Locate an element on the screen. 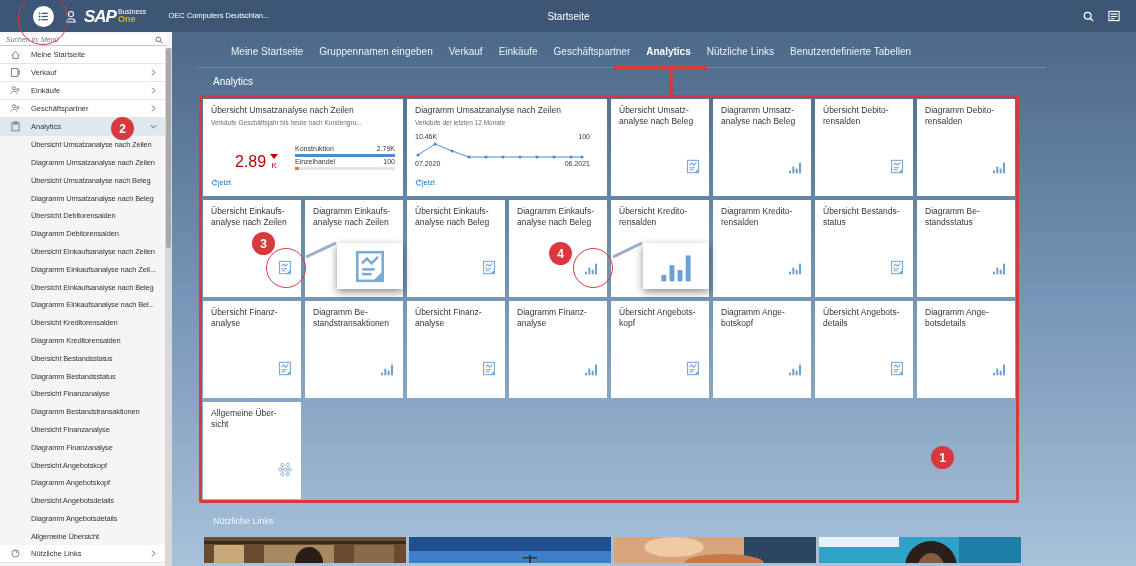 This screenshot has width=1136, height=566. tile-title: Diagramm Finanz- analyse is located at coordinates (552, 318).